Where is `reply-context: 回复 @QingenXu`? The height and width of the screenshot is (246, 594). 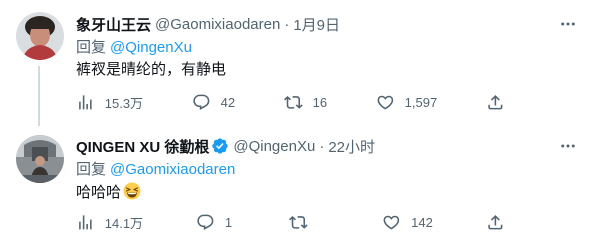 reply-context: 回复 @QingenXu is located at coordinates (327, 48).